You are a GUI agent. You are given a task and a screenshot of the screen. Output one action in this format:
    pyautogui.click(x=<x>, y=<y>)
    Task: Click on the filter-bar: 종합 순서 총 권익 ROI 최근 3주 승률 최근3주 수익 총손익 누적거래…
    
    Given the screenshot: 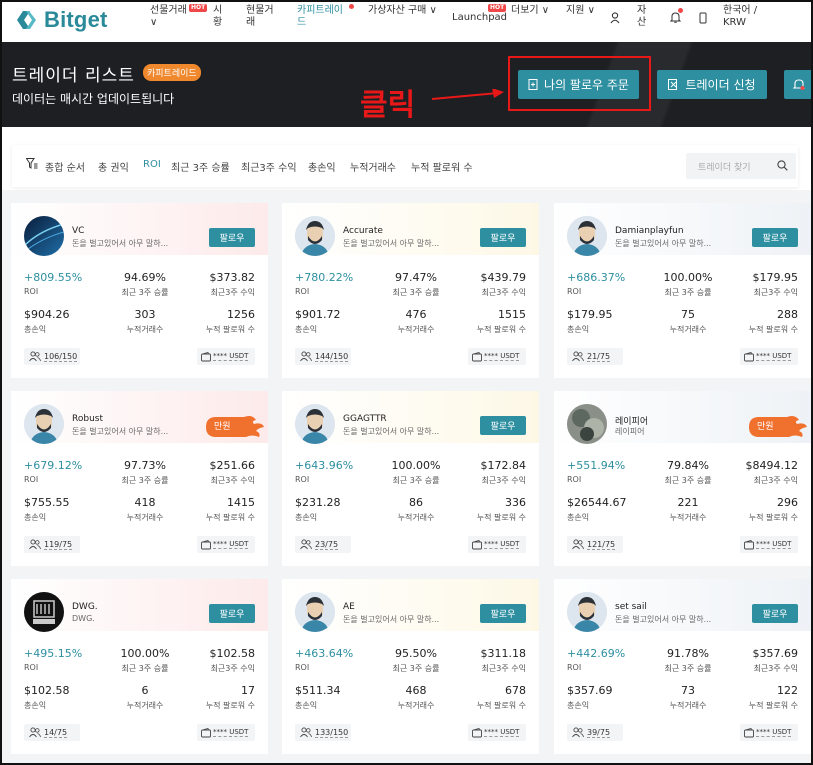 What is the action you would take?
    pyautogui.click(x=405, y=166)
    